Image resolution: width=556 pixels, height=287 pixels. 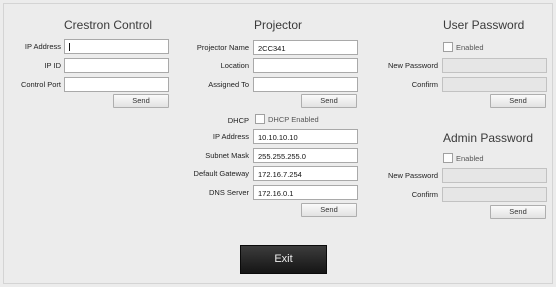 I want to click on user-new-password-label: New Password, so click(x=412, y=65).